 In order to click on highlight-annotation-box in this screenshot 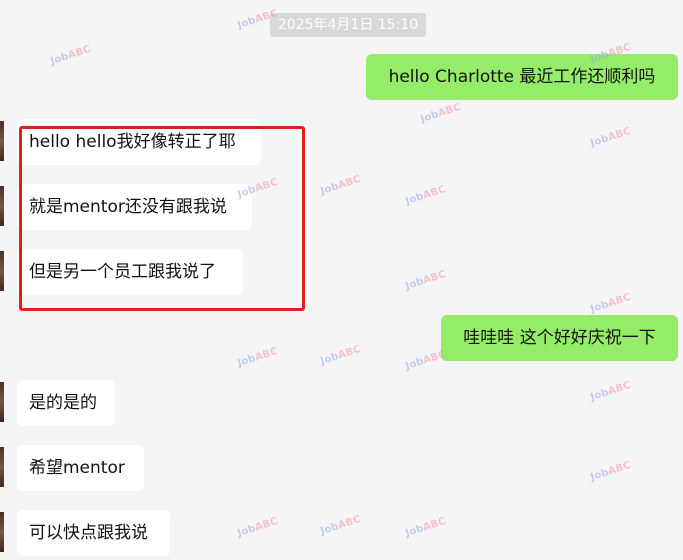, I will do `click(162, 218)`.